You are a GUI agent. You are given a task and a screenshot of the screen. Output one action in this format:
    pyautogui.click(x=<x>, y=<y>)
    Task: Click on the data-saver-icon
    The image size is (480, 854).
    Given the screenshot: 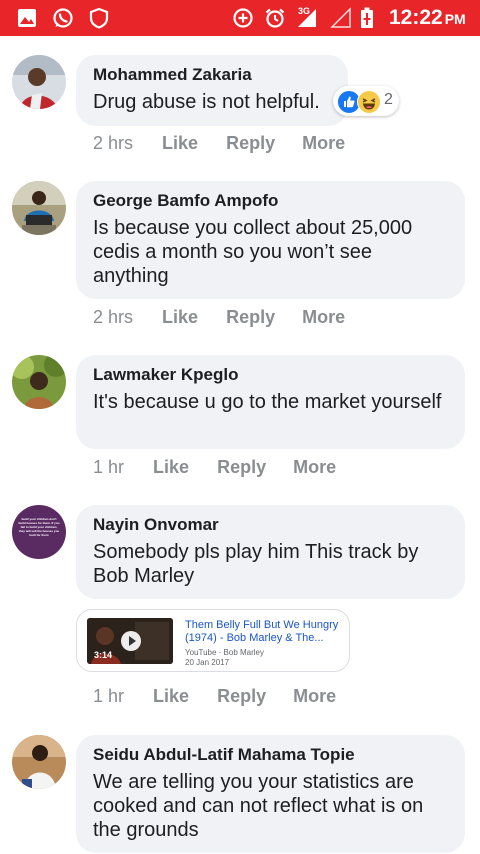 What is the action you would take?
    pyautogui.click(x=243, y=18)
    